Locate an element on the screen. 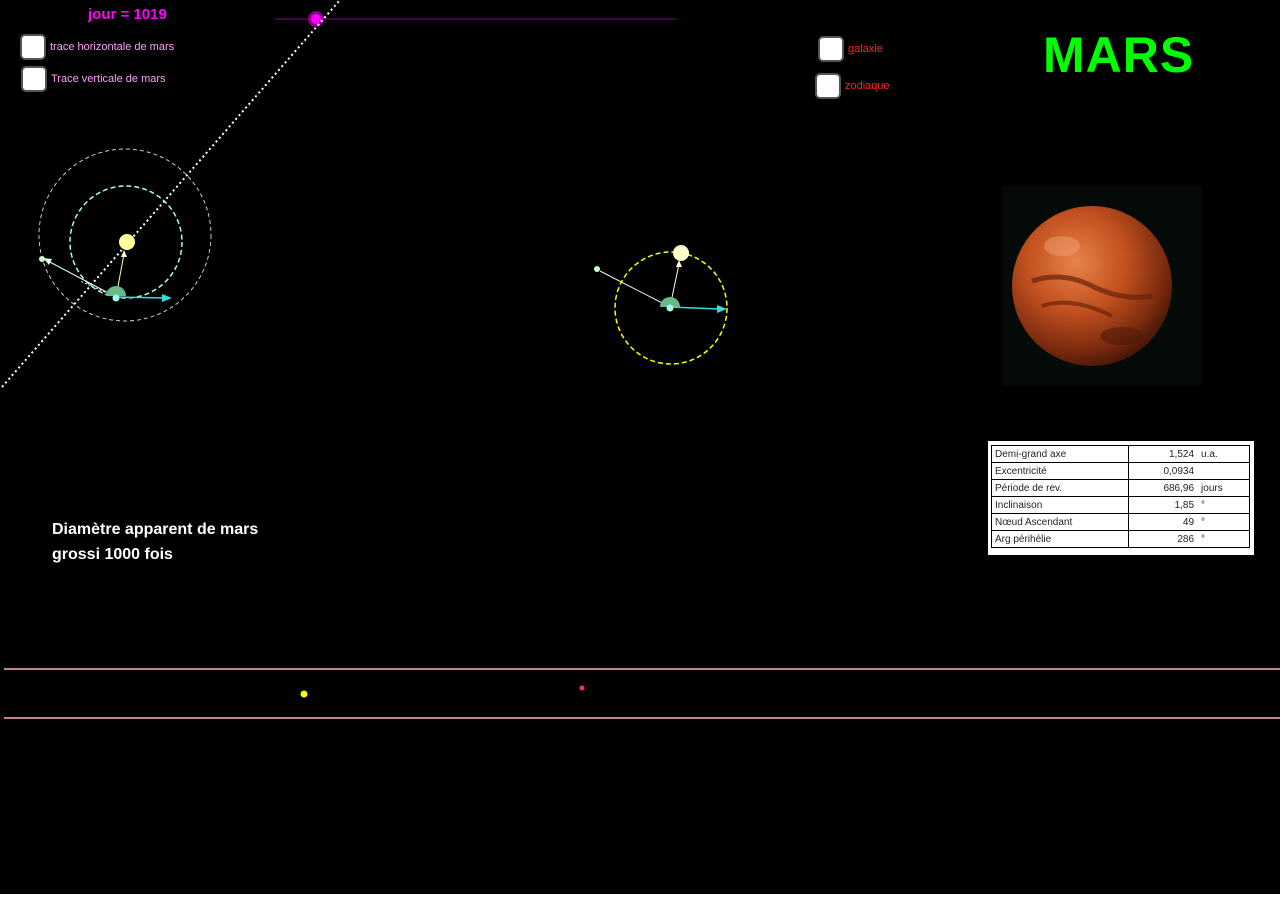 The image size is (1280, 897). param-value: 0,0934 is located at coordinates (1163, 471).